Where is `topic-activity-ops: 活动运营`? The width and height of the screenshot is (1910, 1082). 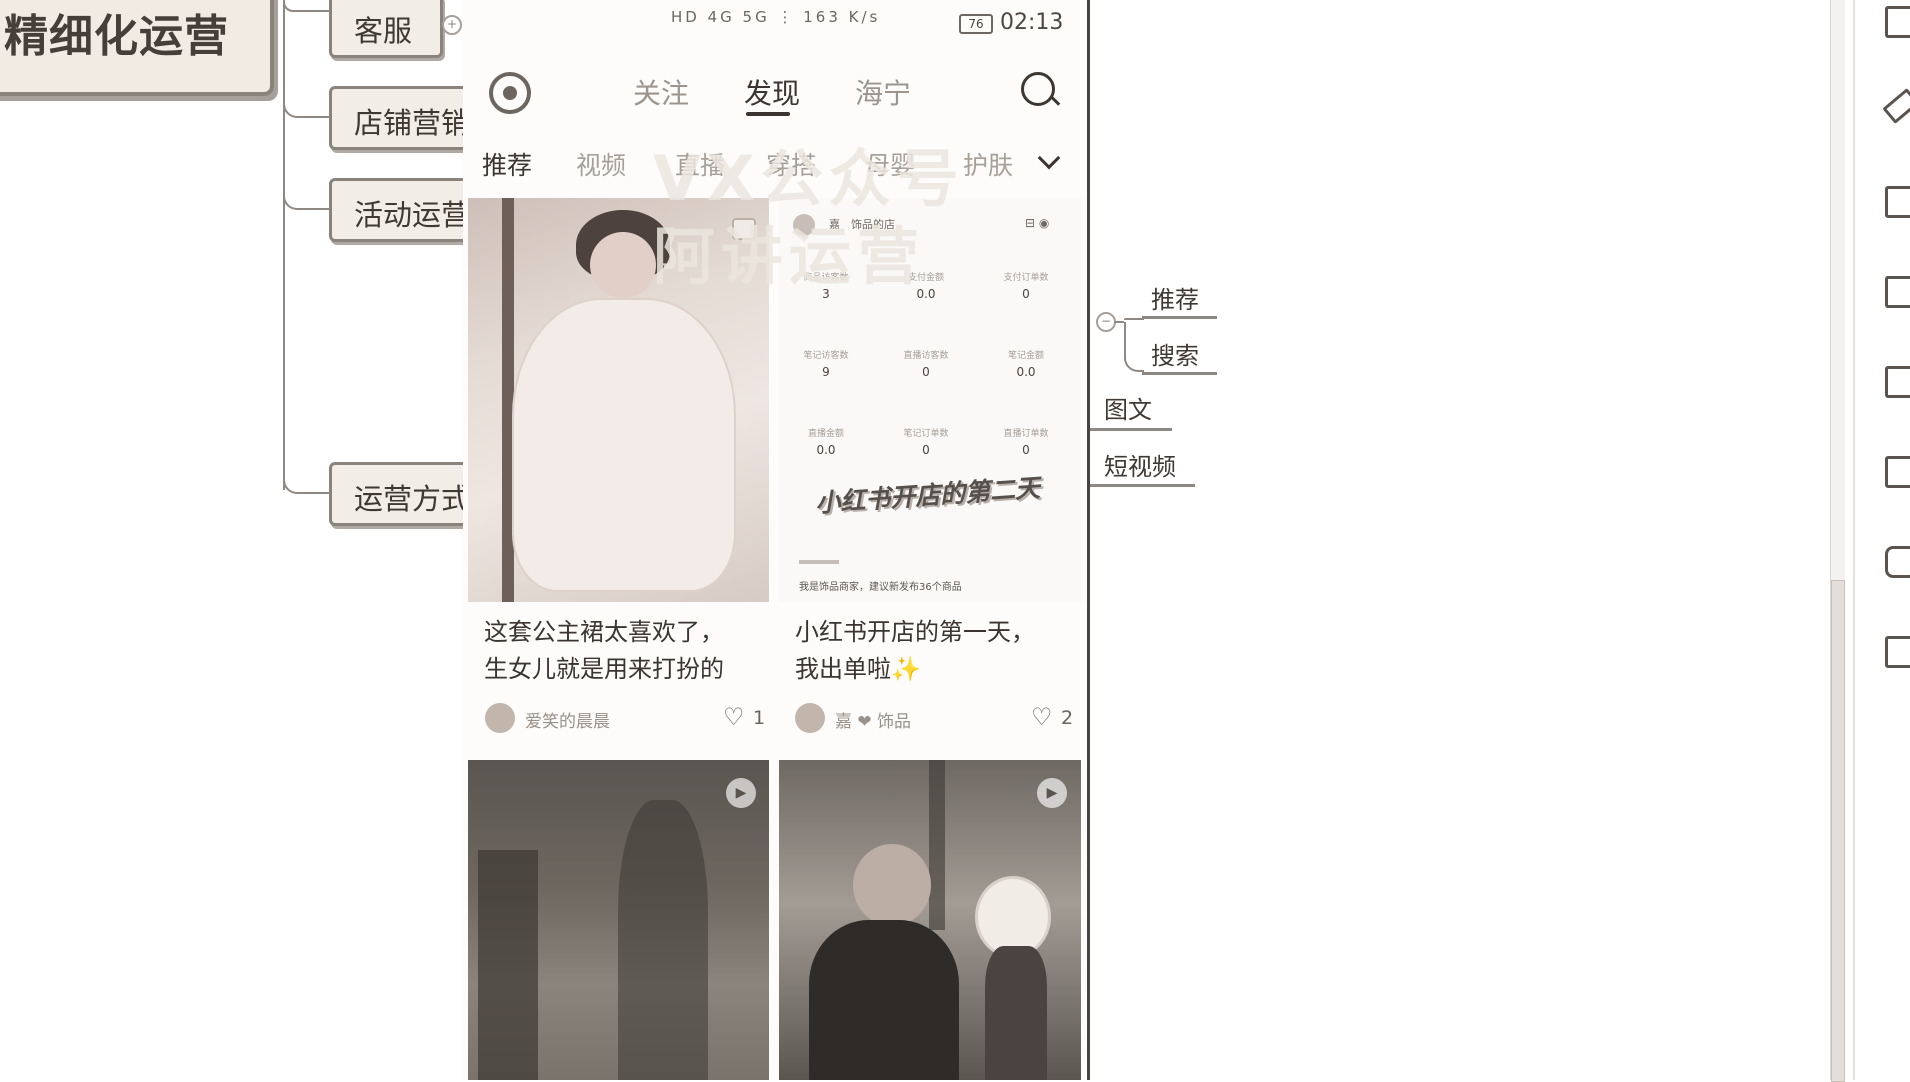 topic-activity-ops: 活动运营 is located at coordinates (407, 210).